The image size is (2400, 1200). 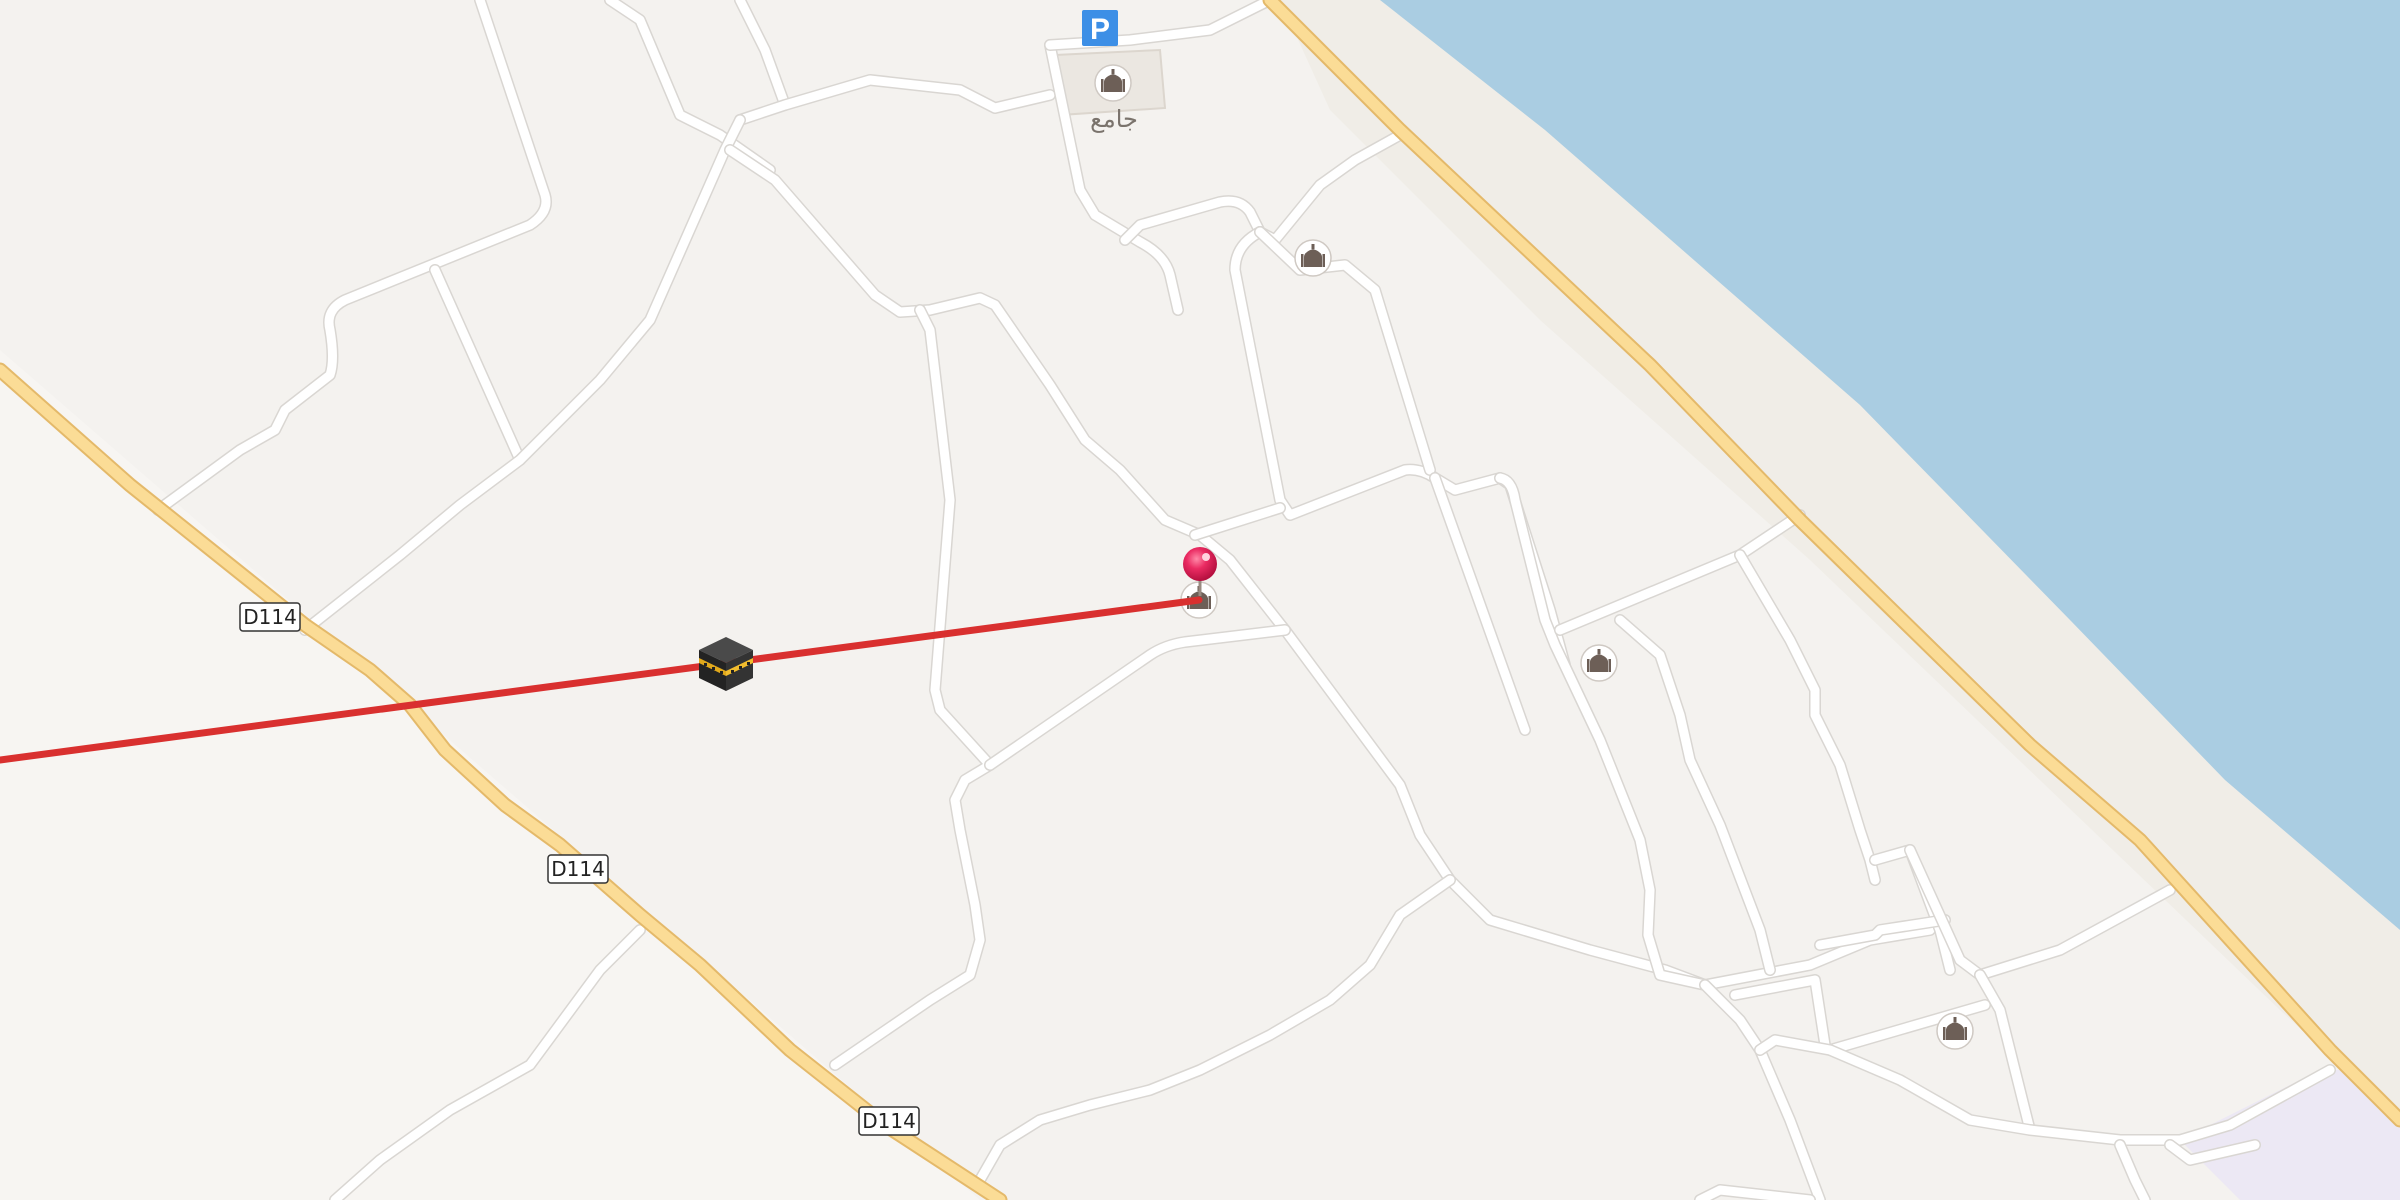 I want to click on mosque-label: جامع, so click(x=1114, y=119).